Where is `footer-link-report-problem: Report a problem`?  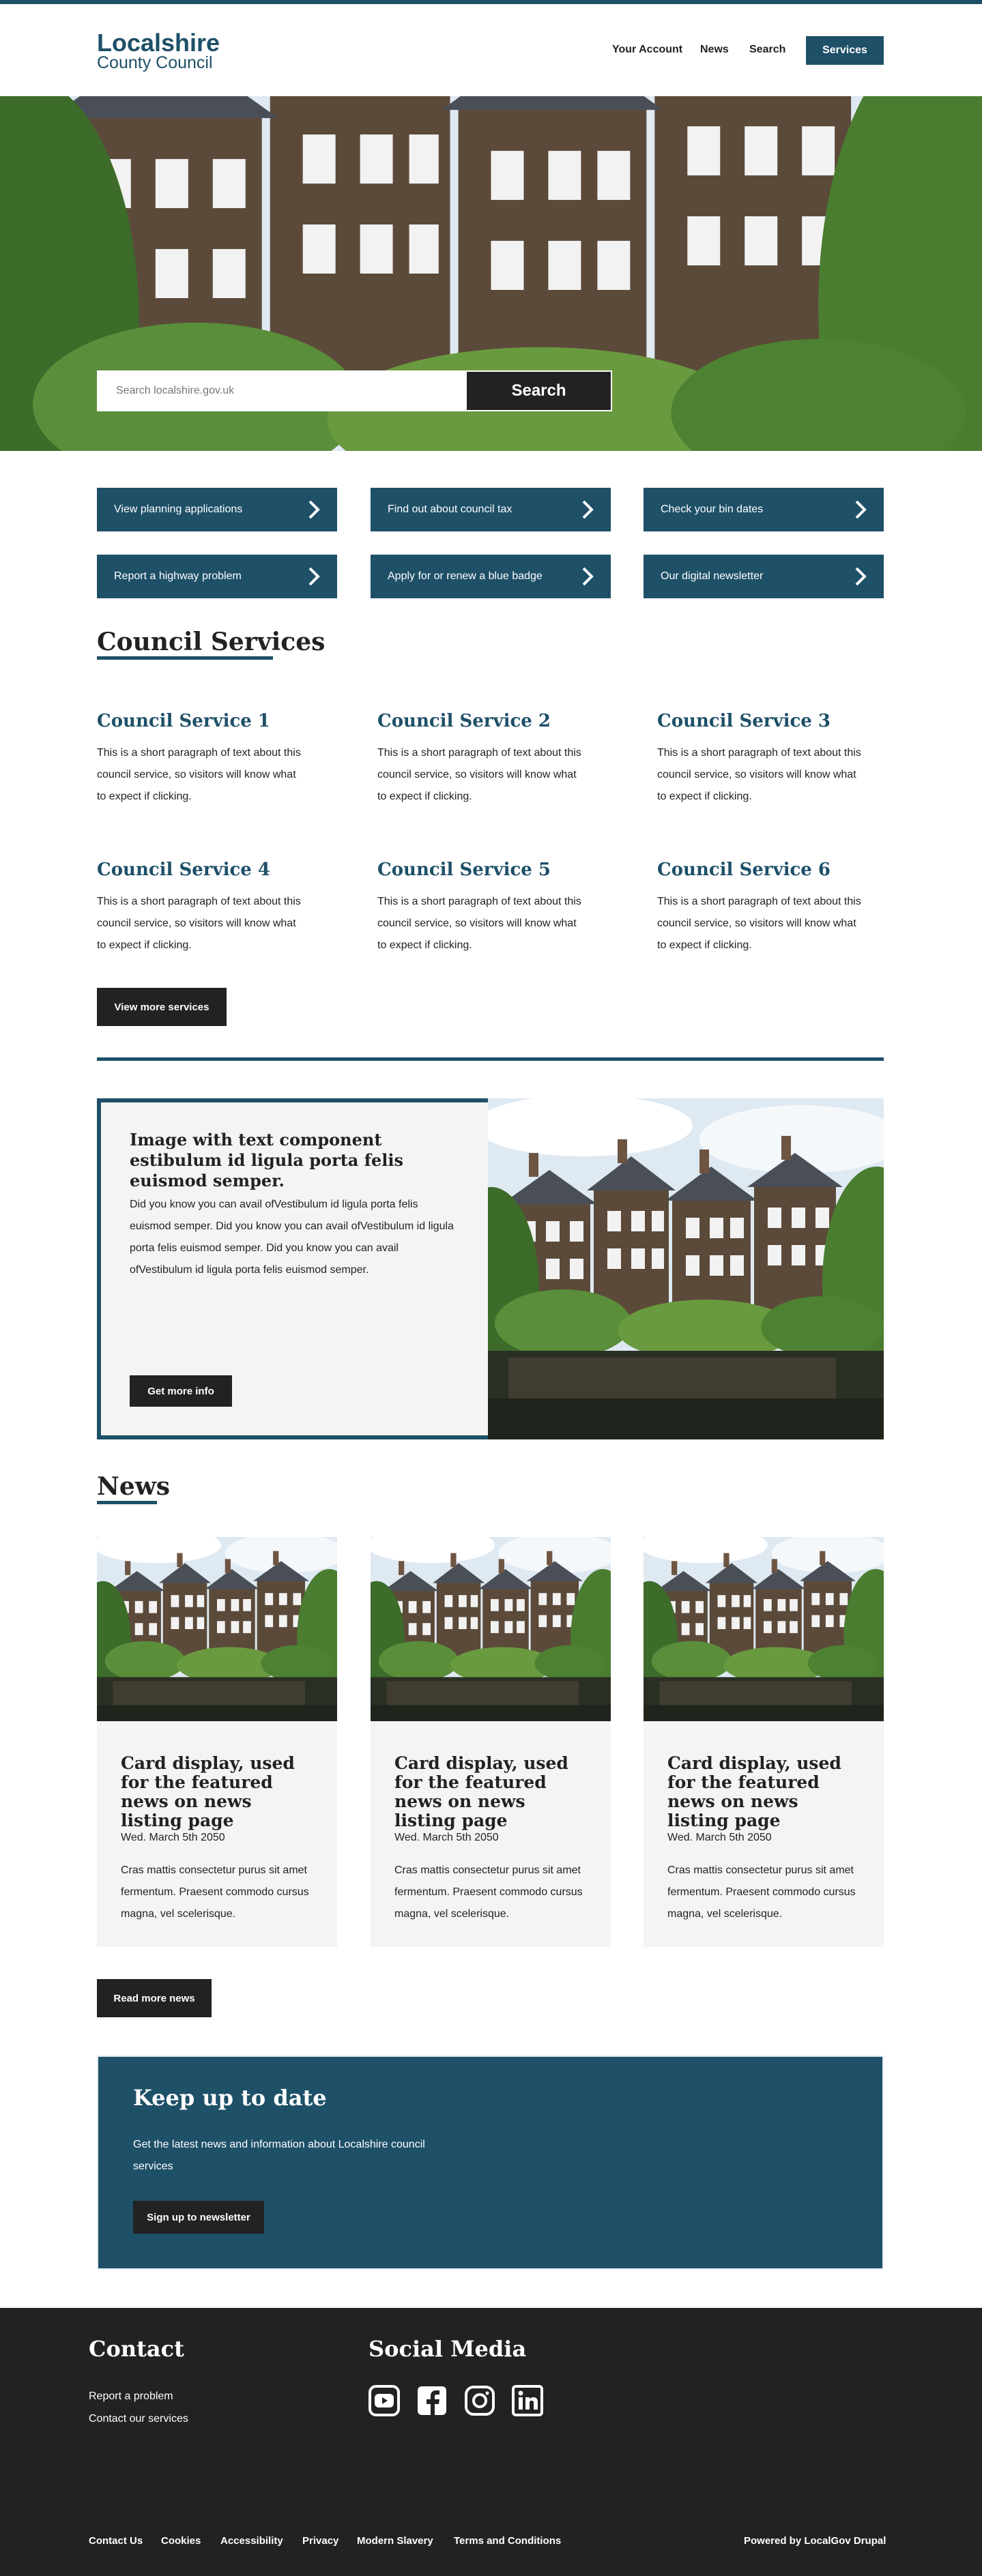 footer-link-report-problem: Report a problem is located at coordinates (131, 2396).